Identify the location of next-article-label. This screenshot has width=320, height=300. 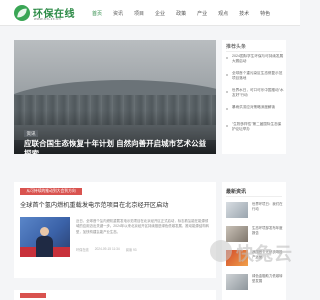
(33, 295).